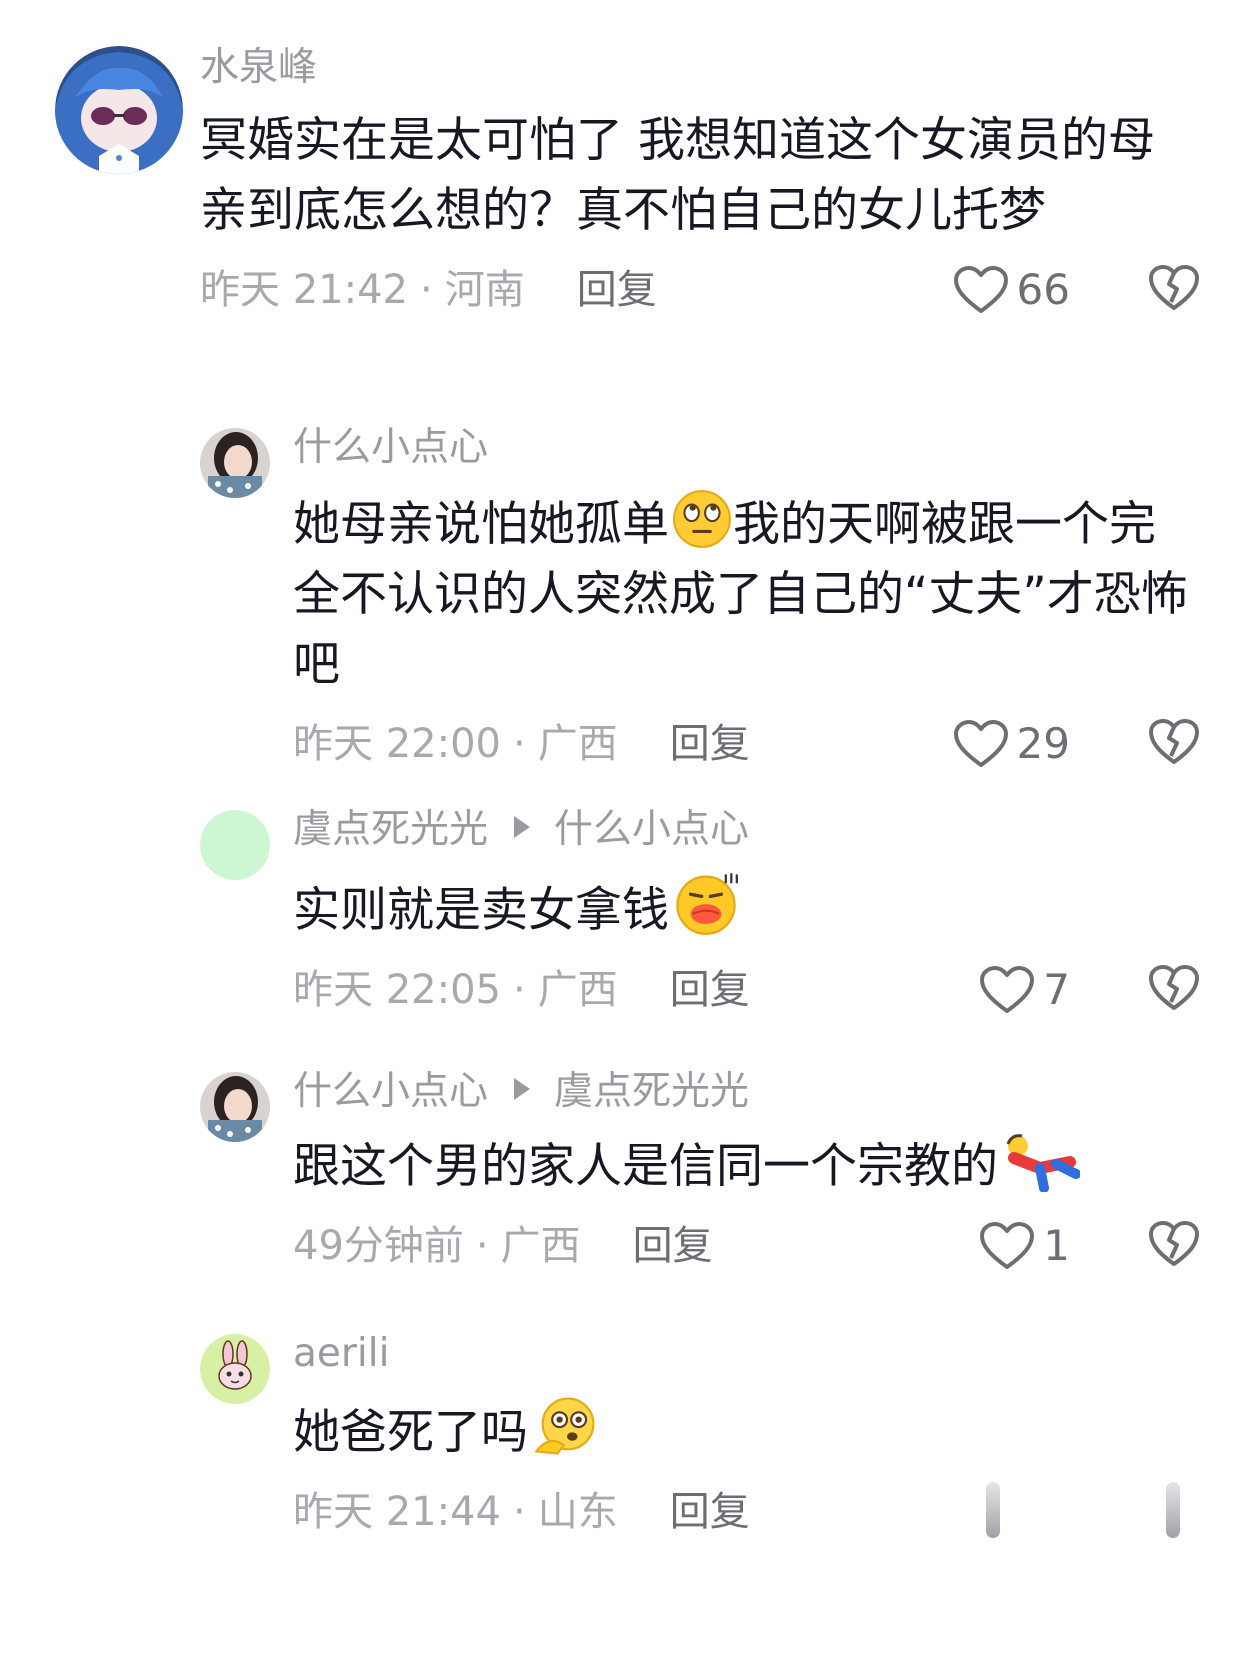 The width and height of the screenshot is (1260, 1659). I want to click on comment-text-part: 实则就是卖女拿钱, so click(481, 910).